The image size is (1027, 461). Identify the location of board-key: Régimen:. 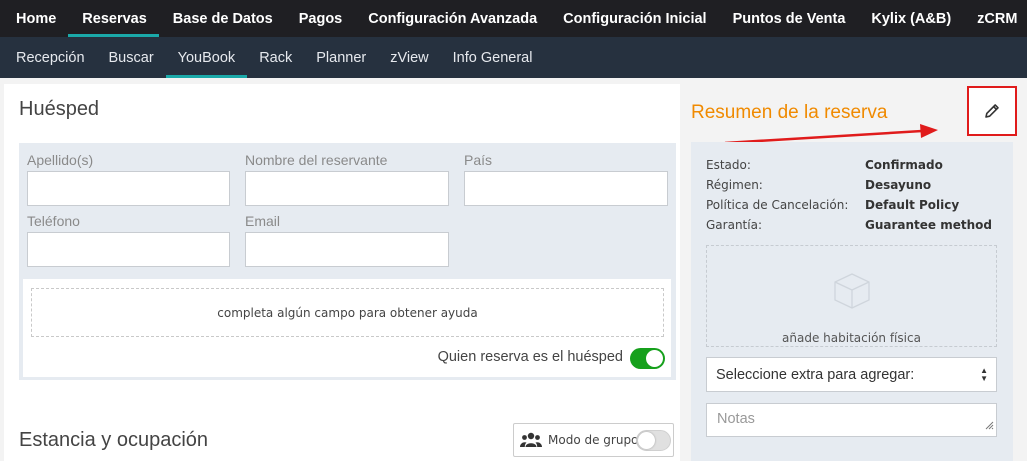
(734, 185).